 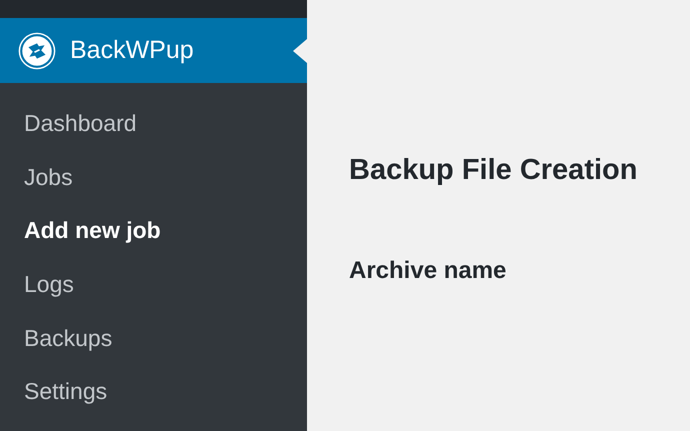 I want to click on section-label: Archive name, so click(x=428, y=271).